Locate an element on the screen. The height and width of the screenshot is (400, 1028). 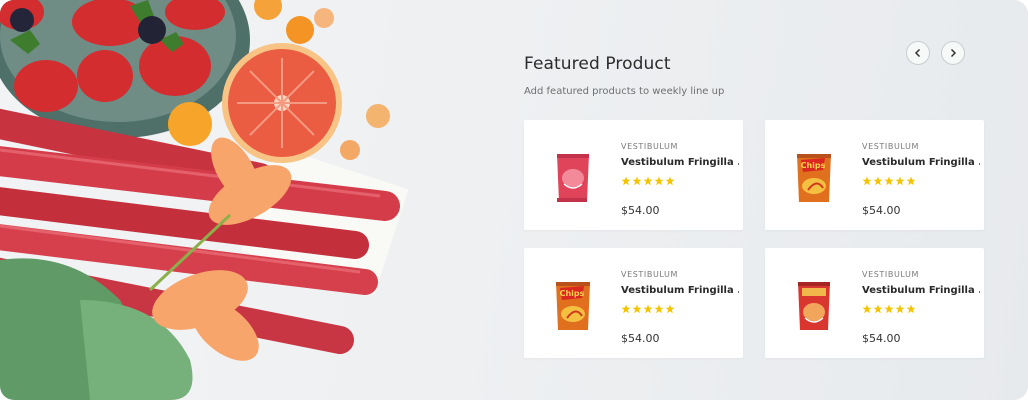
chevron-left-icon is located at coordinates (917, 53).